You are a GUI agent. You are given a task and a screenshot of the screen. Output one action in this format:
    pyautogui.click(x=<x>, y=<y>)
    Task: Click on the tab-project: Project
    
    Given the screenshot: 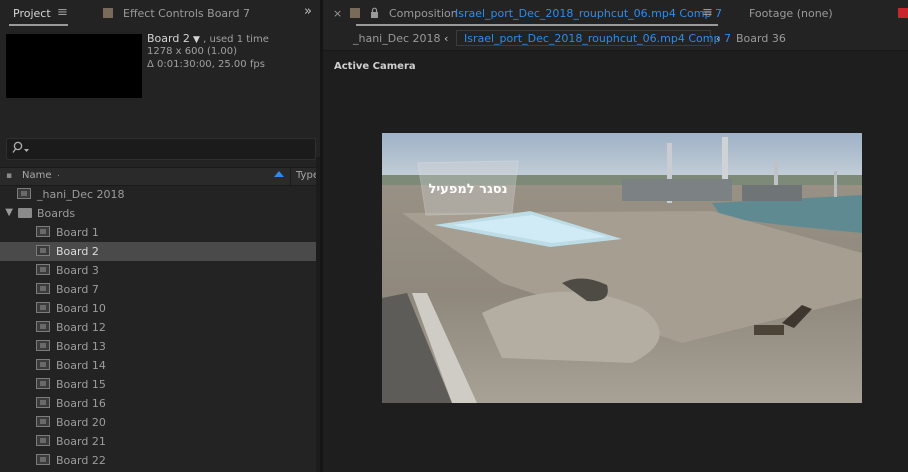 What is the action you would take?
    pyautogui.click(x=32, y=13)
    